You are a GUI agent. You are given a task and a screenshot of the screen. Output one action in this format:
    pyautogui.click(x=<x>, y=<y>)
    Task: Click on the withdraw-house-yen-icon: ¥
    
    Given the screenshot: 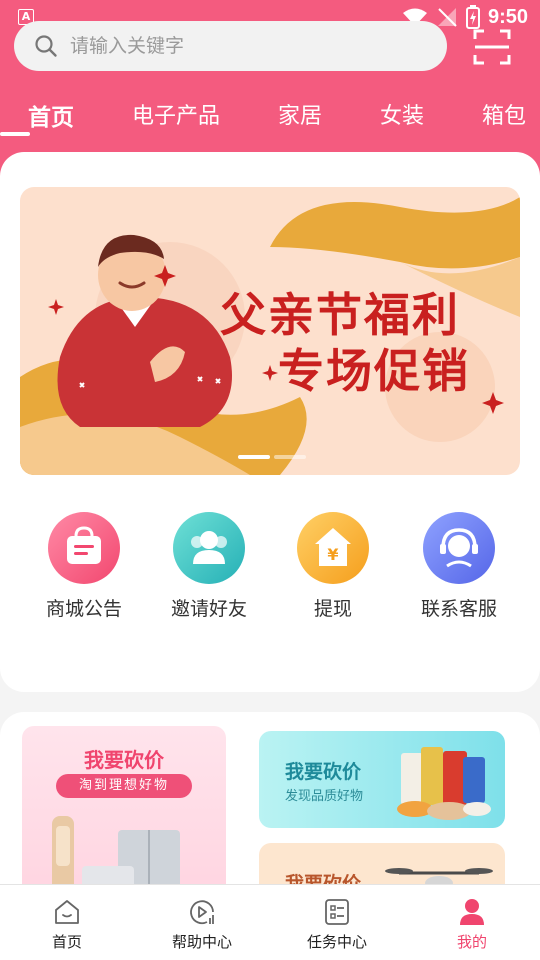 What is the action you would take?
    pyautogui.click(x=333, y=548)
    